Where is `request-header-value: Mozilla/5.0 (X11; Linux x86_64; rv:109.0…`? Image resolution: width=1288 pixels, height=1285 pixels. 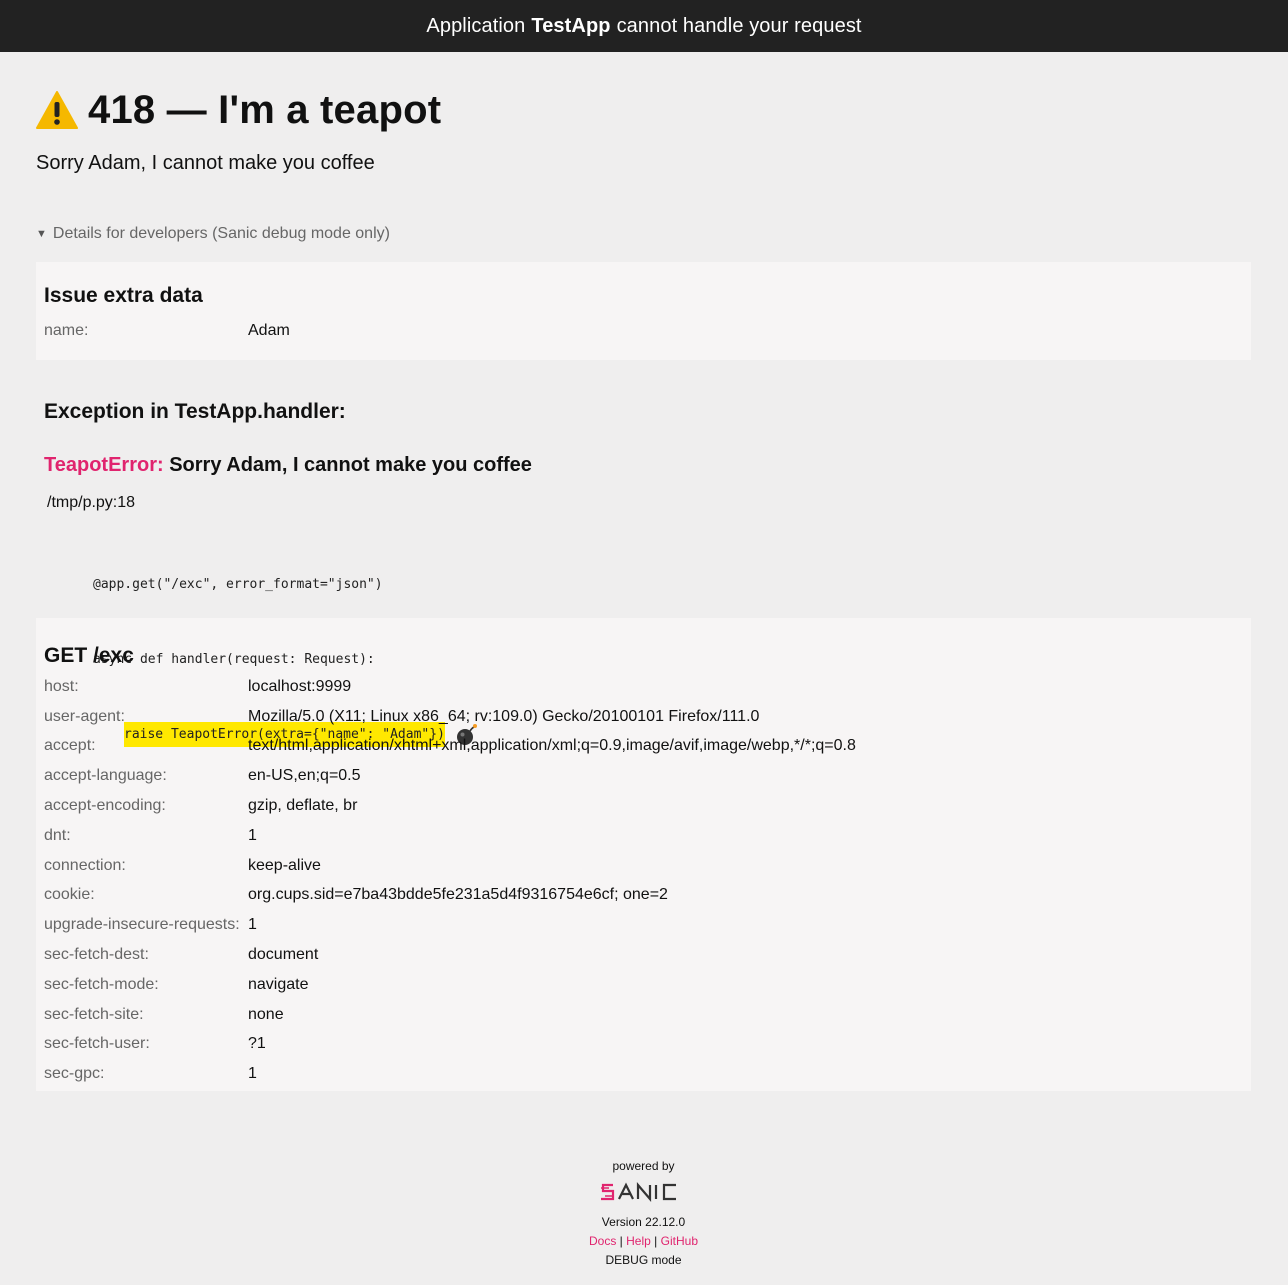
request-header-value: Mozilla/5.0 (X11; Linux x86_64; rv:109.0… is located at coordinates (504, 716).